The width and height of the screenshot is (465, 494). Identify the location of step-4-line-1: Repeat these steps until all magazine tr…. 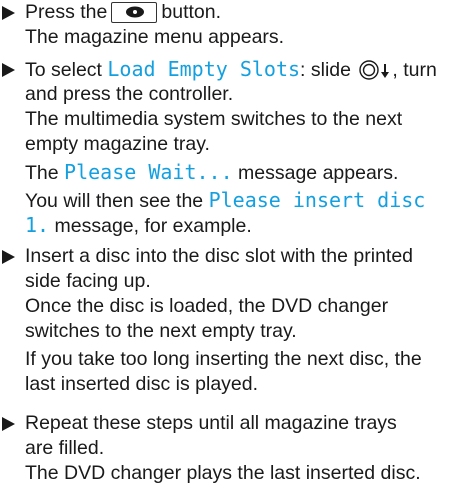
(211, 423).